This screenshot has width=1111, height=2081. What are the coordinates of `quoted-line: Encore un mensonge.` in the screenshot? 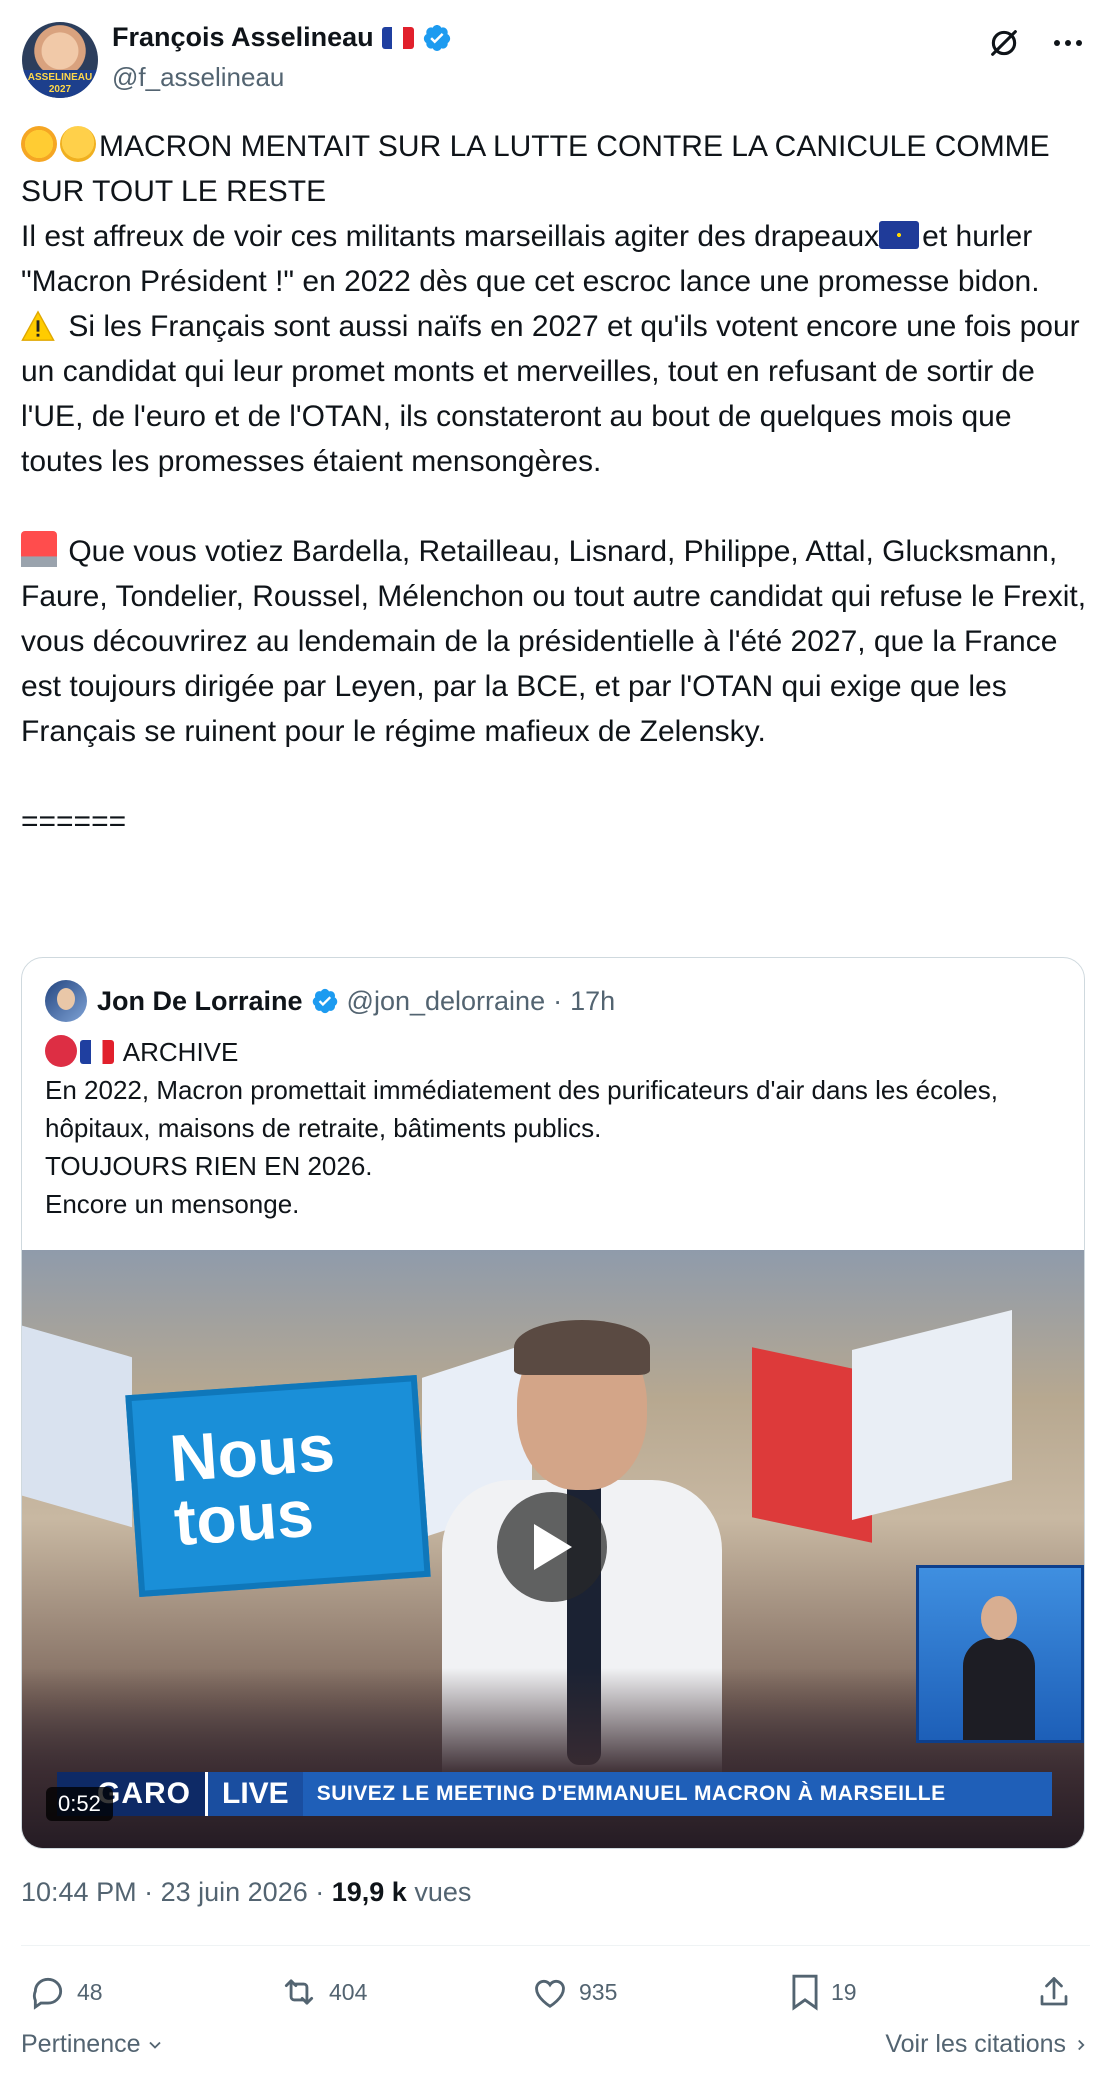 It's located at (172, 1204).